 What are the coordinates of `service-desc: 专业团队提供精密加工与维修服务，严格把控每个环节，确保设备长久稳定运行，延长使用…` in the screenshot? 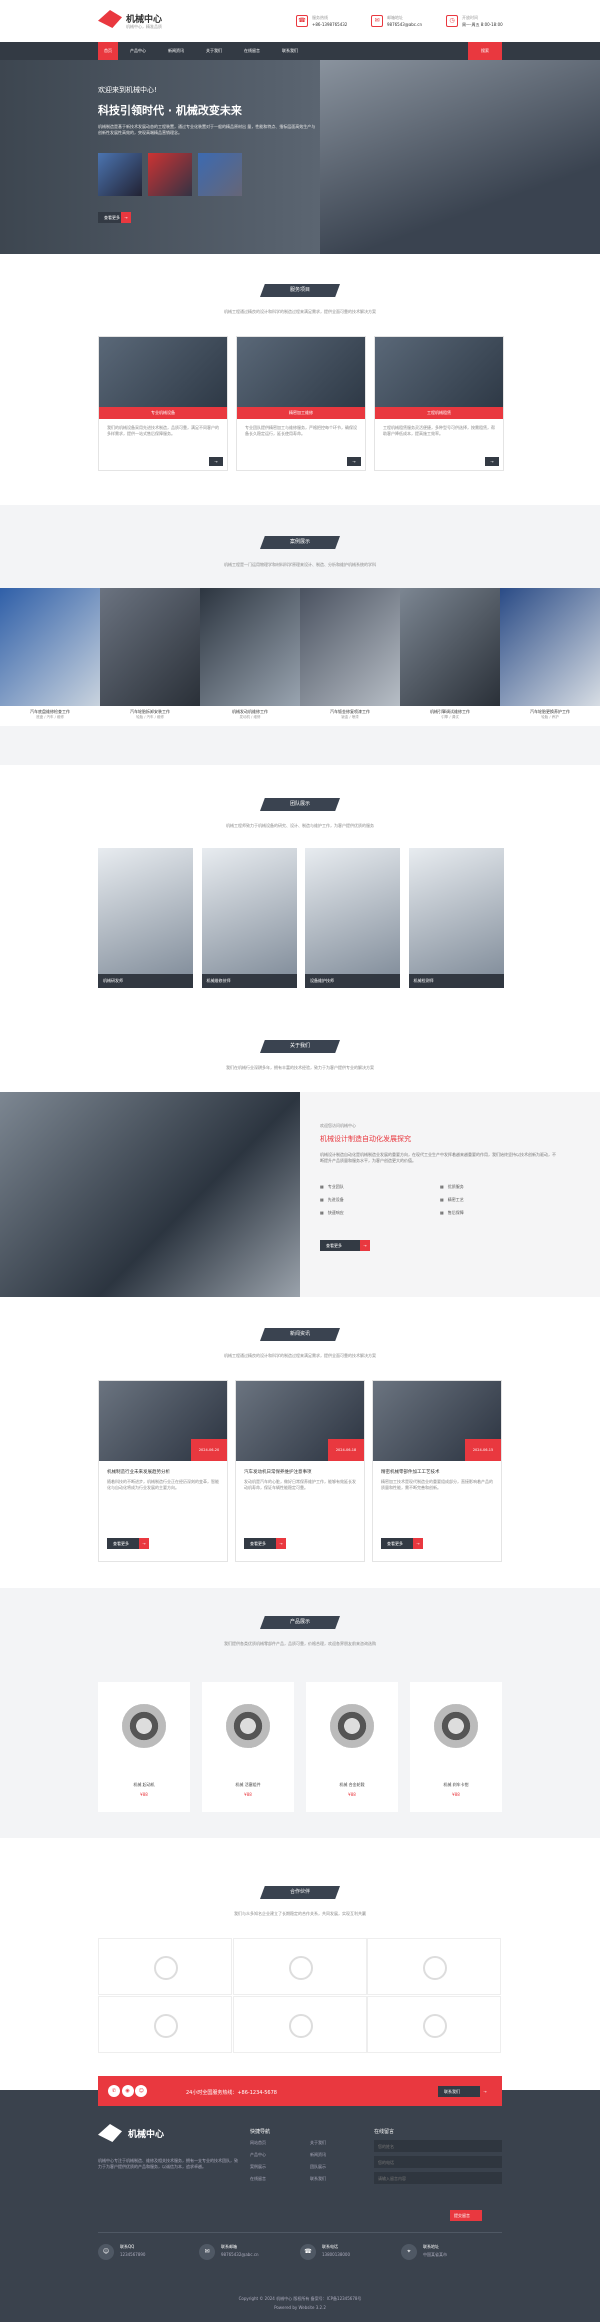 It's located at (301, 430).